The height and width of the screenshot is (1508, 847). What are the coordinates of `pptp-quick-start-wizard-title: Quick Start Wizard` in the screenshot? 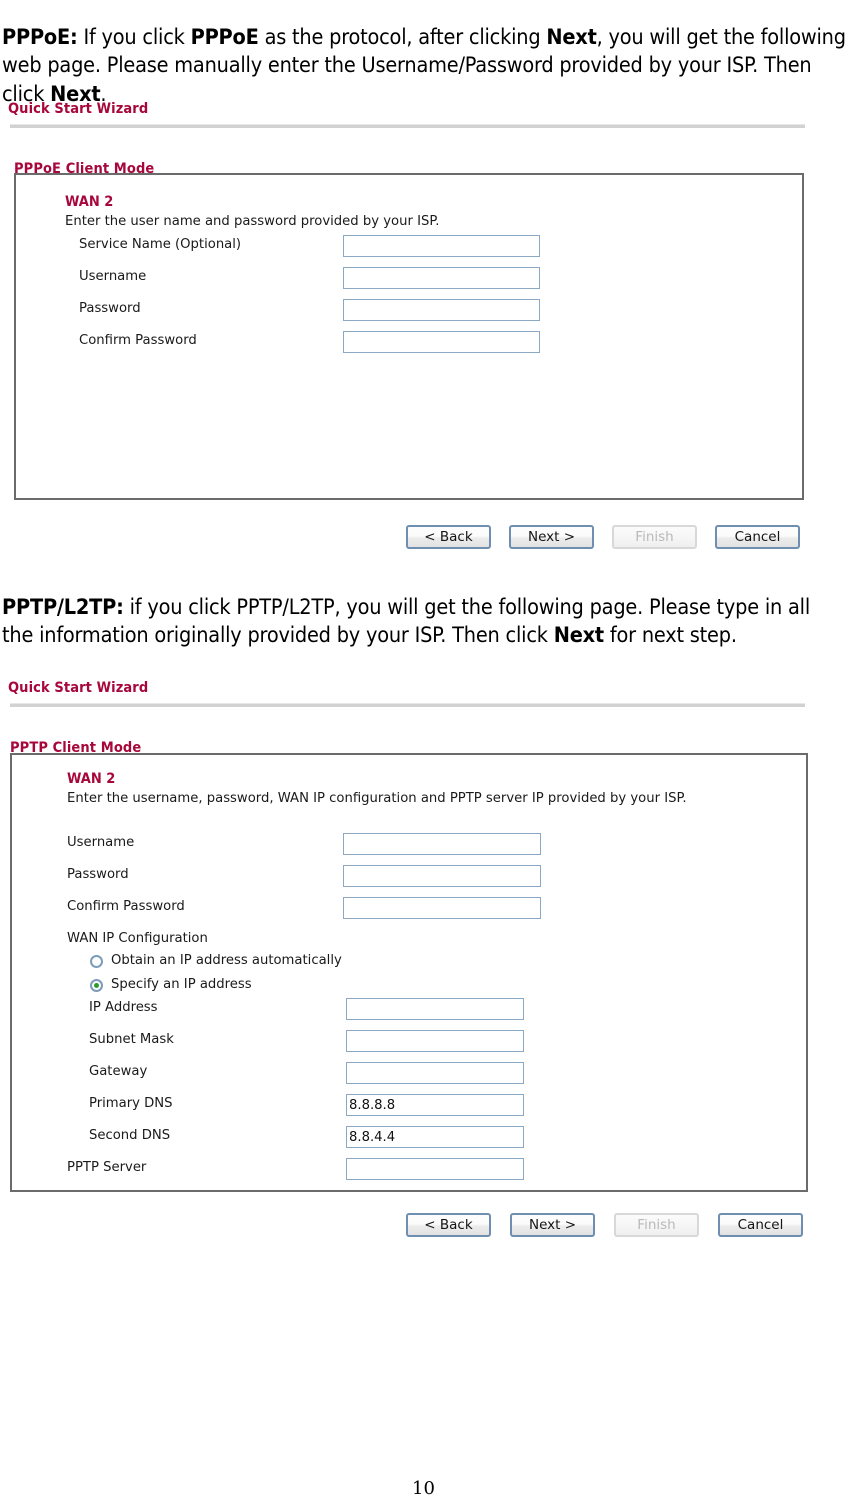 It's located at (78, 688).